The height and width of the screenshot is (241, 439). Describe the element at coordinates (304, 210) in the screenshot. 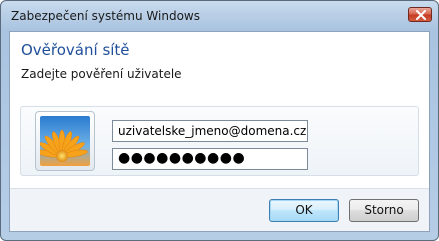

I see `ok-button: OK` at that location.